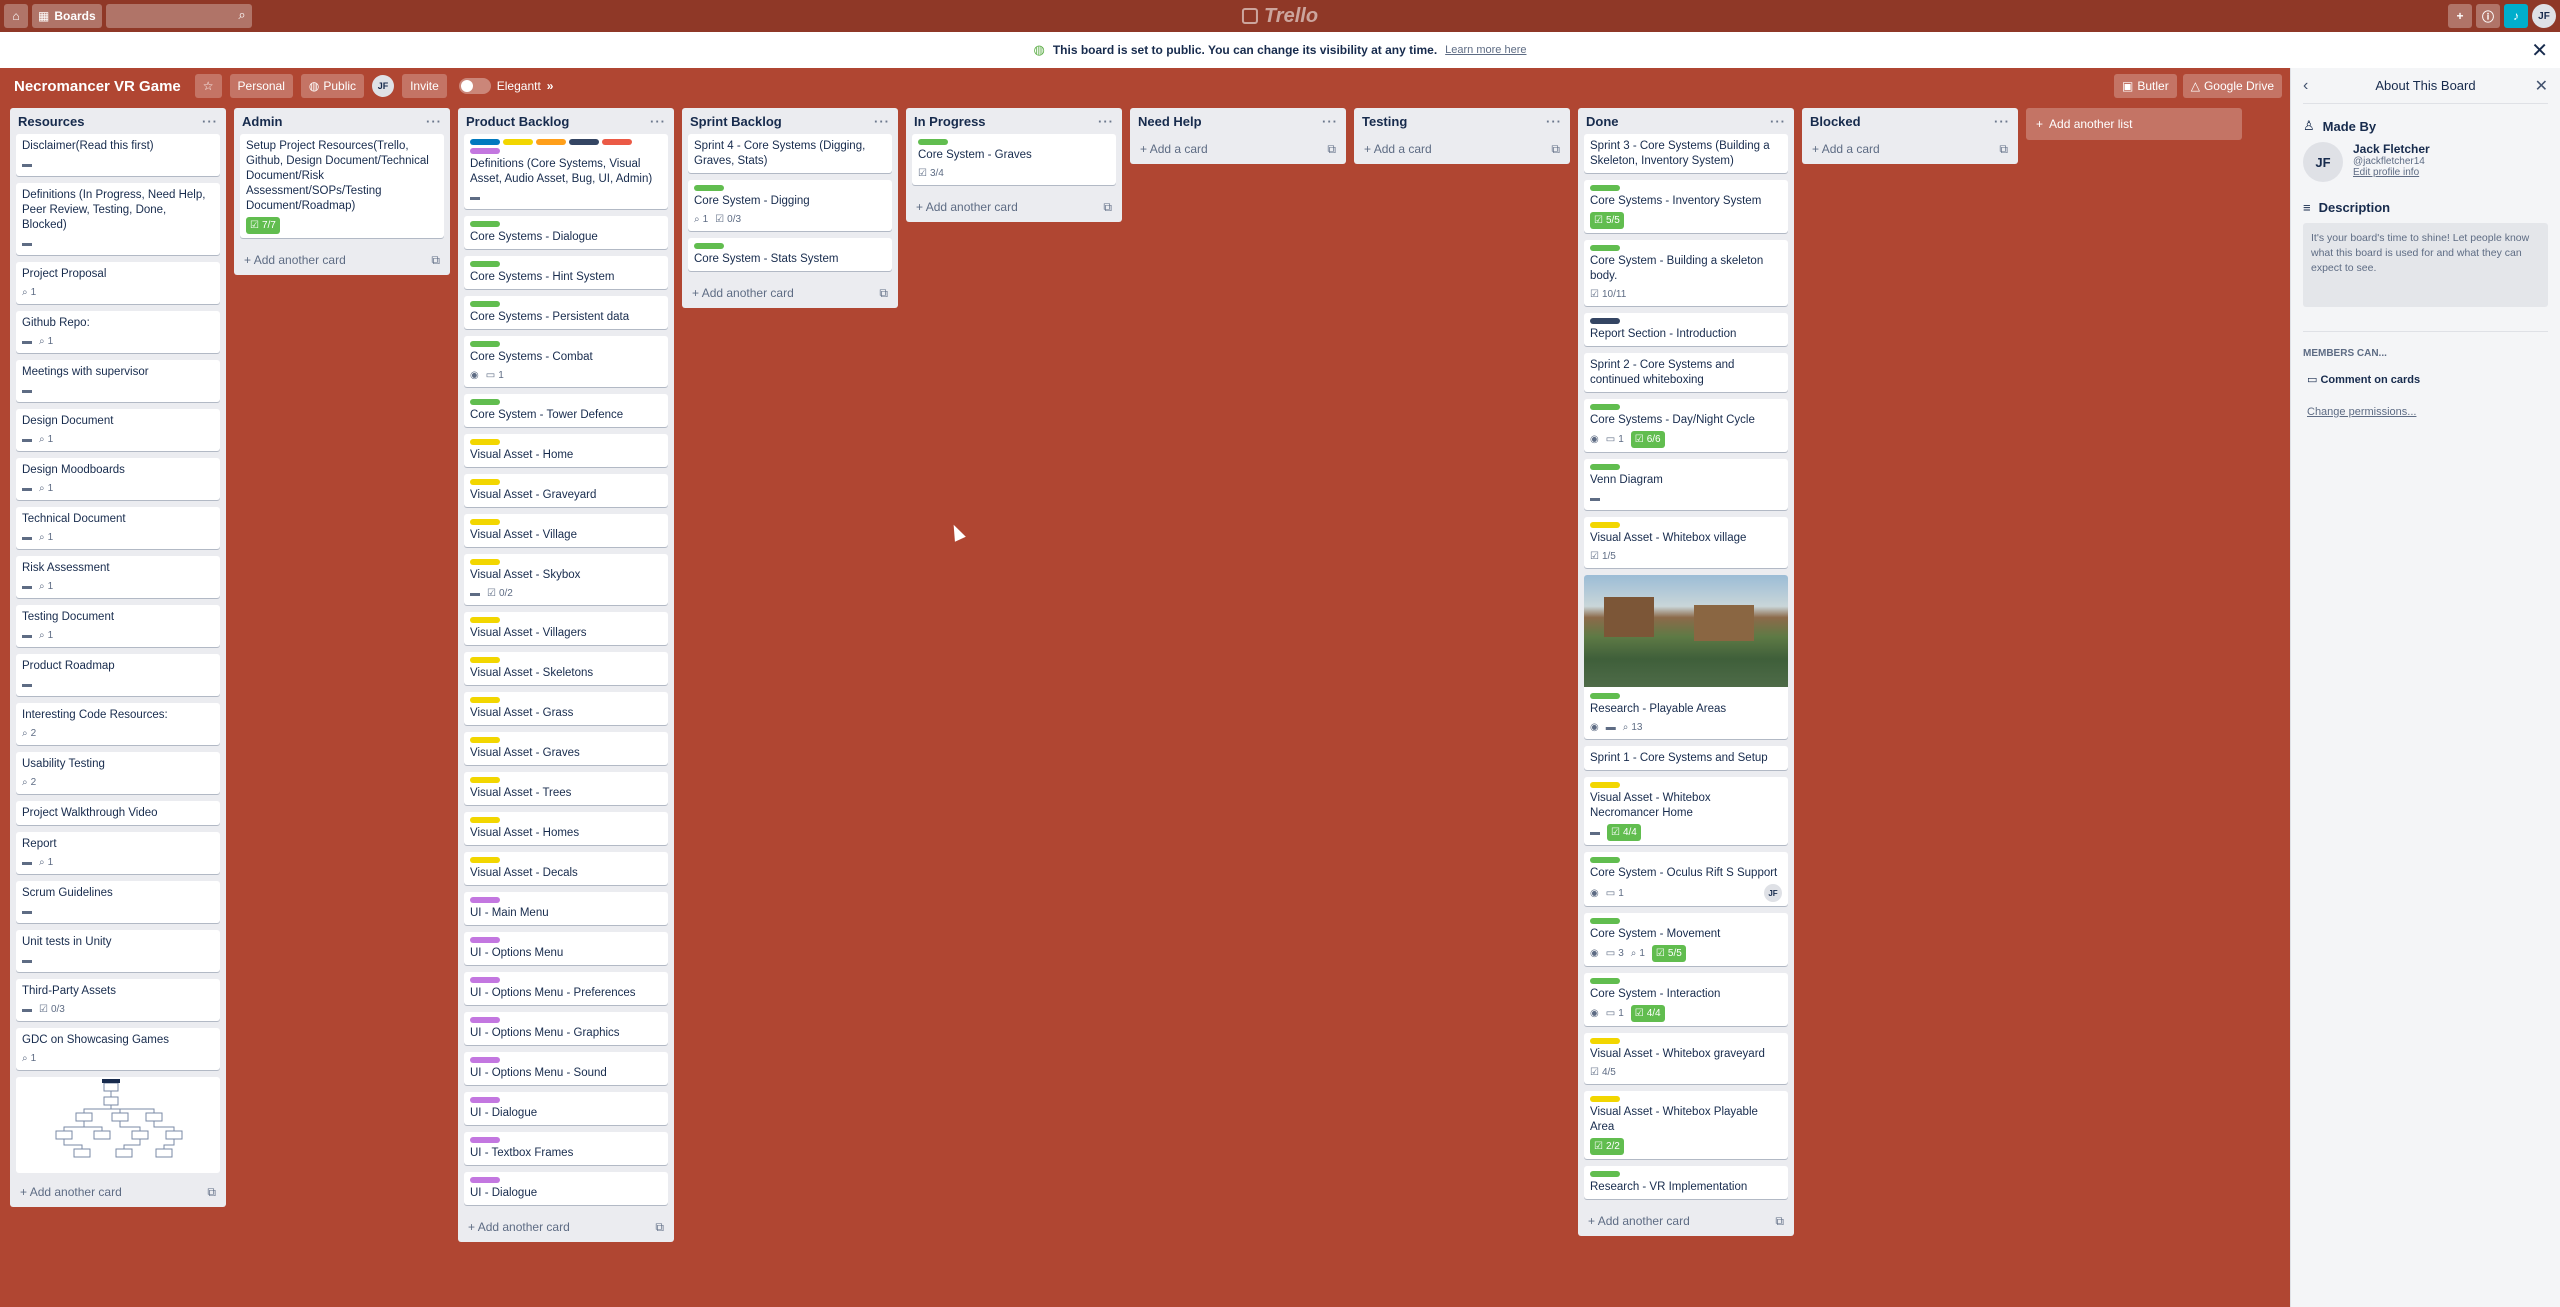 The width and height of the screenshot is (2560, 1307). What do you see at coordinates (566, 708) in the screenshot?
I see `card: Visual Asset - Grass` at bounding box center [566, 708].